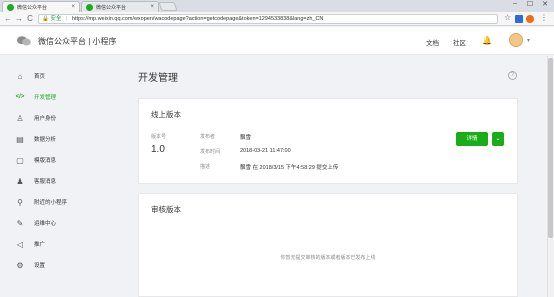 This screenshot has width=554, height=297. I want to click on sidebar-item-label: 首页, so click(40, 77).